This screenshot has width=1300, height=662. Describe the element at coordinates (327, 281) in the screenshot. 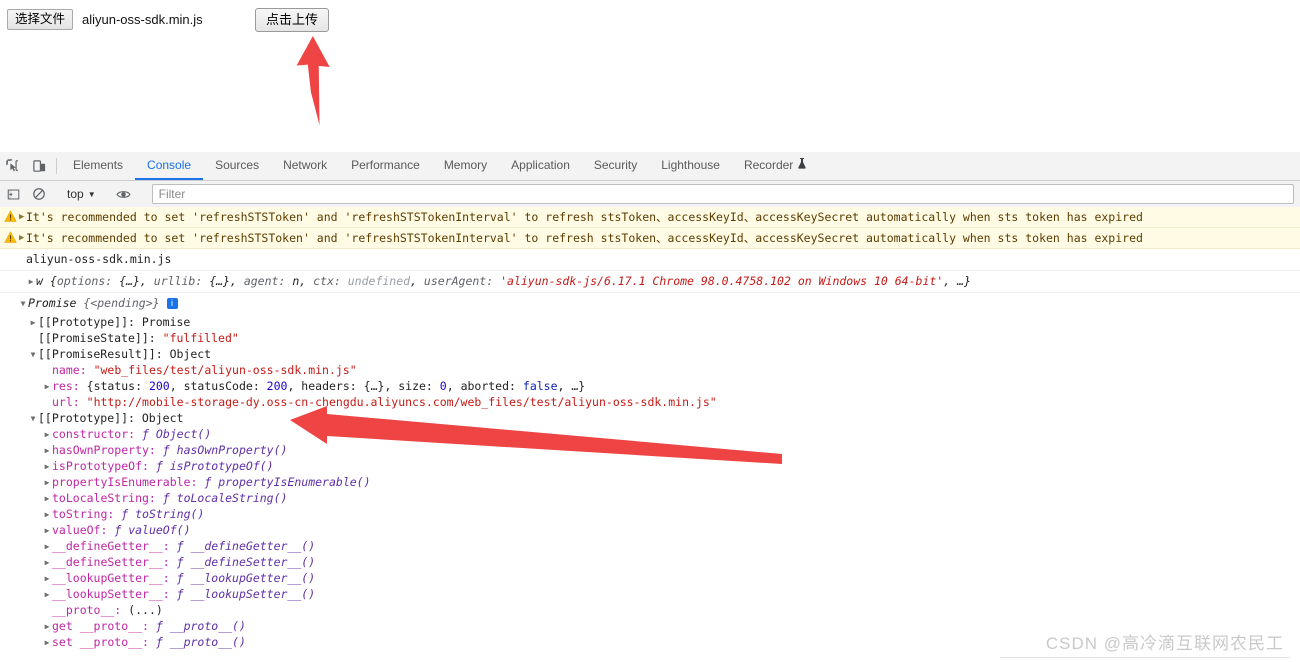

I see `prop-key: ctx:` at that location.